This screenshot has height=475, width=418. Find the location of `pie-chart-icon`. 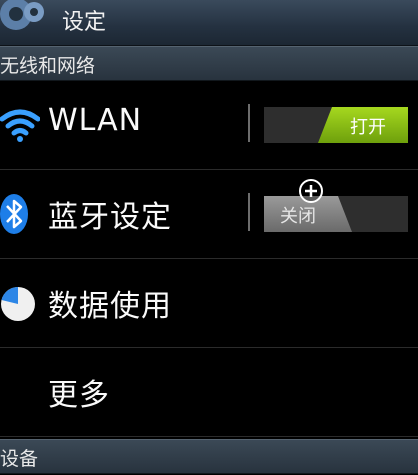

pie-chart-icon is located at coordinates (18, 304).